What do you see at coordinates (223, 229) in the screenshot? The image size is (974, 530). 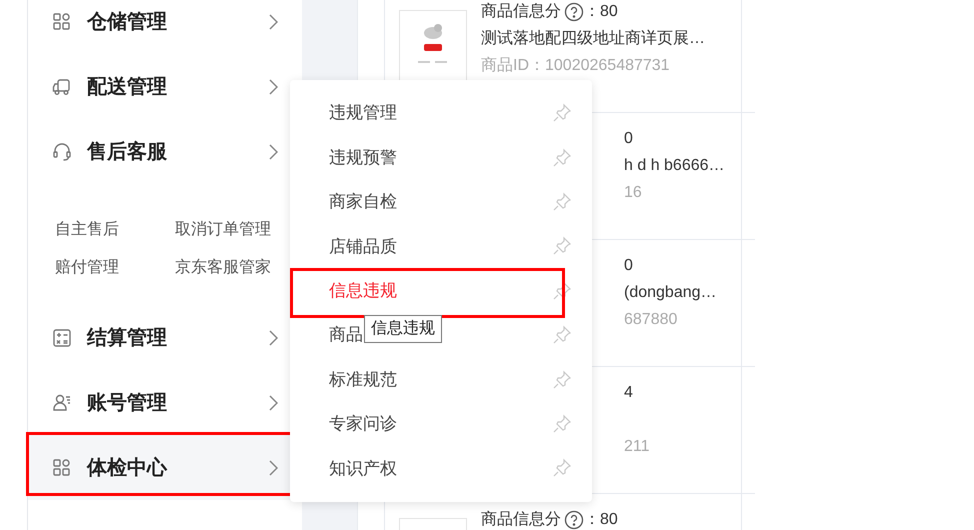 I see `submenu-link: 取消订单管理` at bounding box center [223, 229].